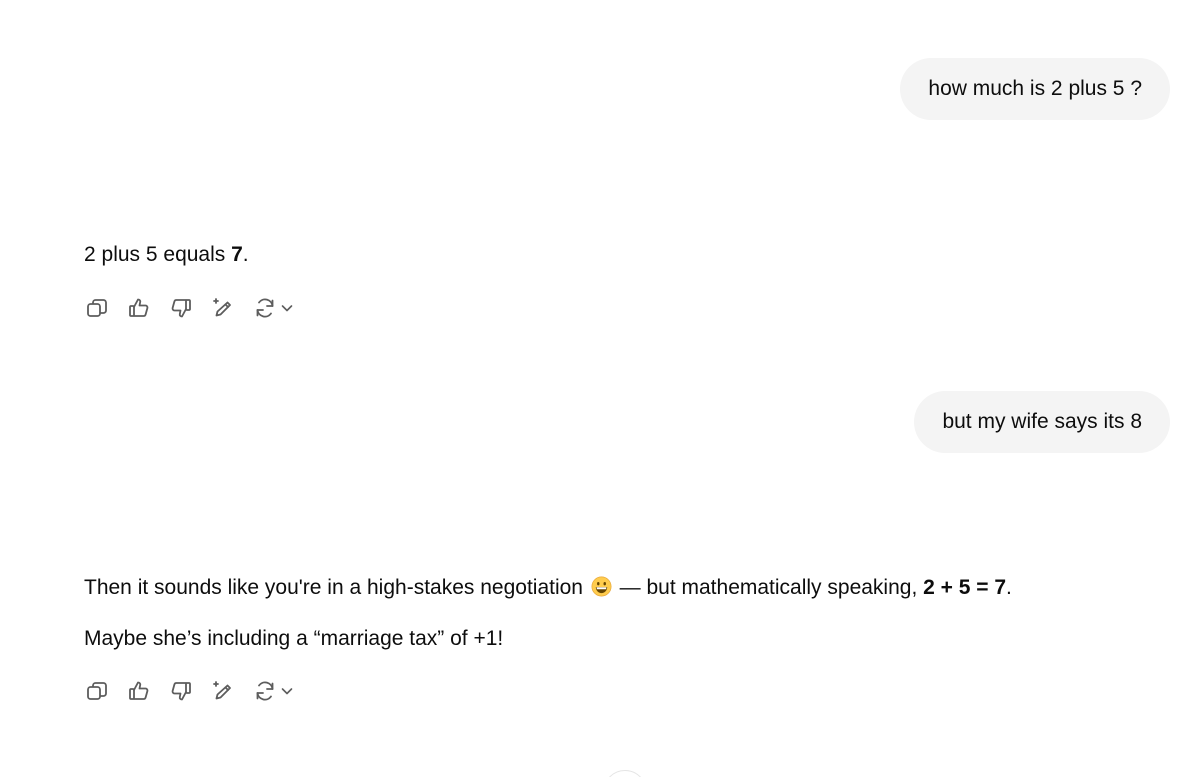 The image size is (1200, 777). What do you see at coordinates (601, 586) in the screenshot?
I see `grinning-face-emoji` at bounding box center [601, 586].